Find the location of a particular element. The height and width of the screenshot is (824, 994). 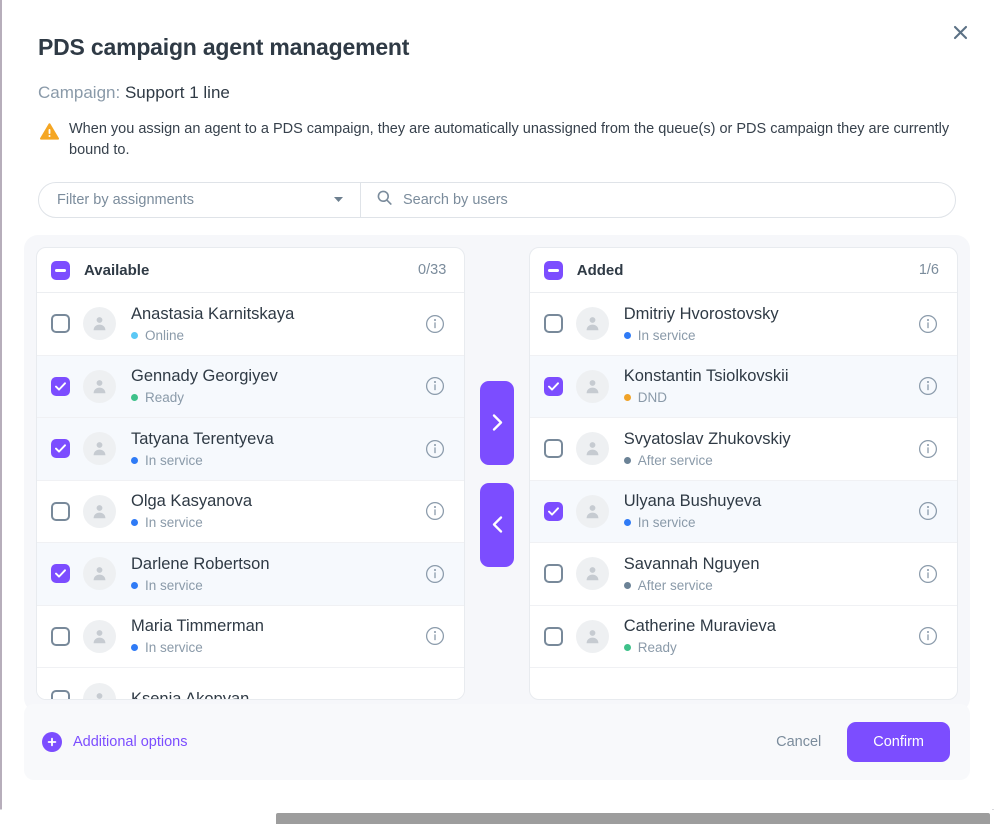

row-name: Olga Kasyanova is located at coordinates (192, 501).